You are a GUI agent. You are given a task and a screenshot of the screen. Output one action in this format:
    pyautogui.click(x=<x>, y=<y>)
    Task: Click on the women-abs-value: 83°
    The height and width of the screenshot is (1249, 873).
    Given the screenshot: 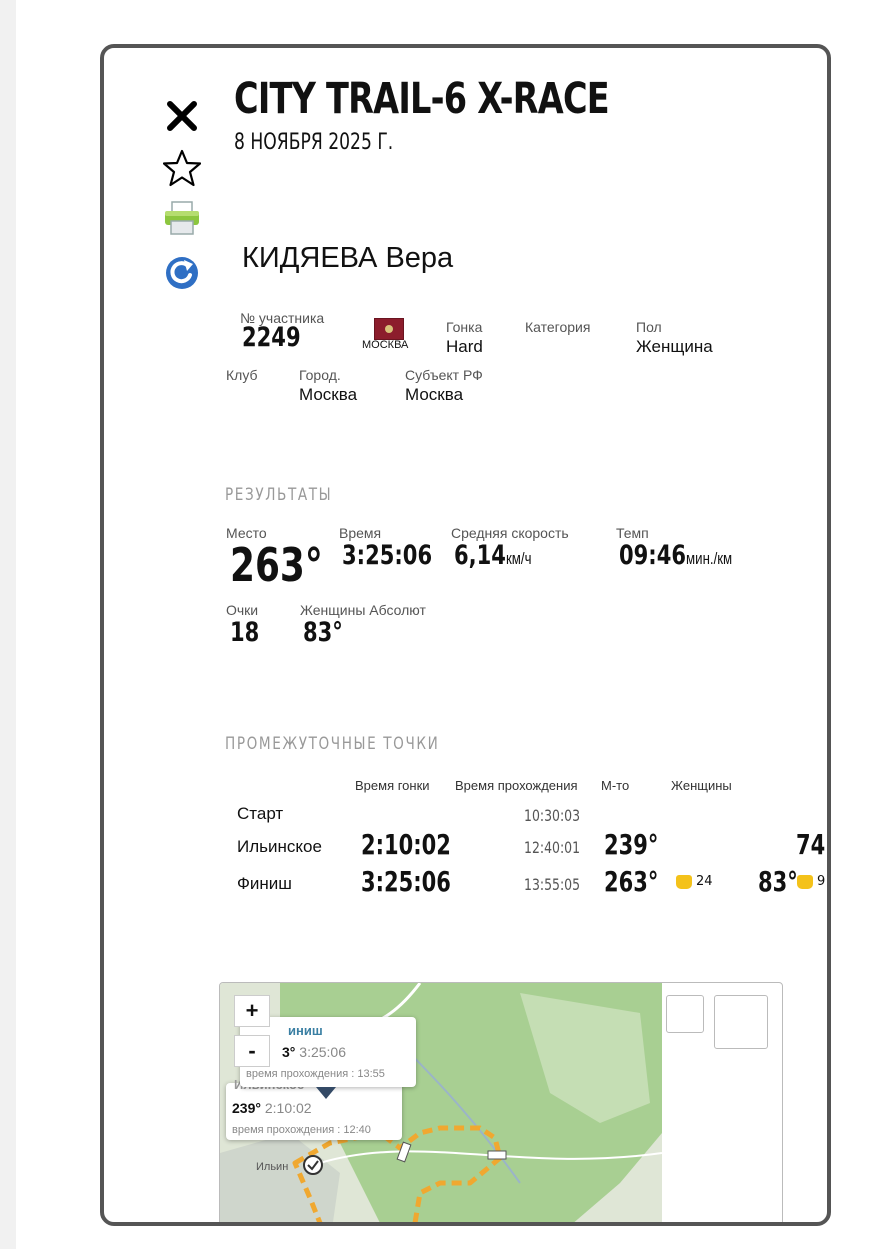 What is the action you would take?
    pyautogui.click(x=323, y=632)
    